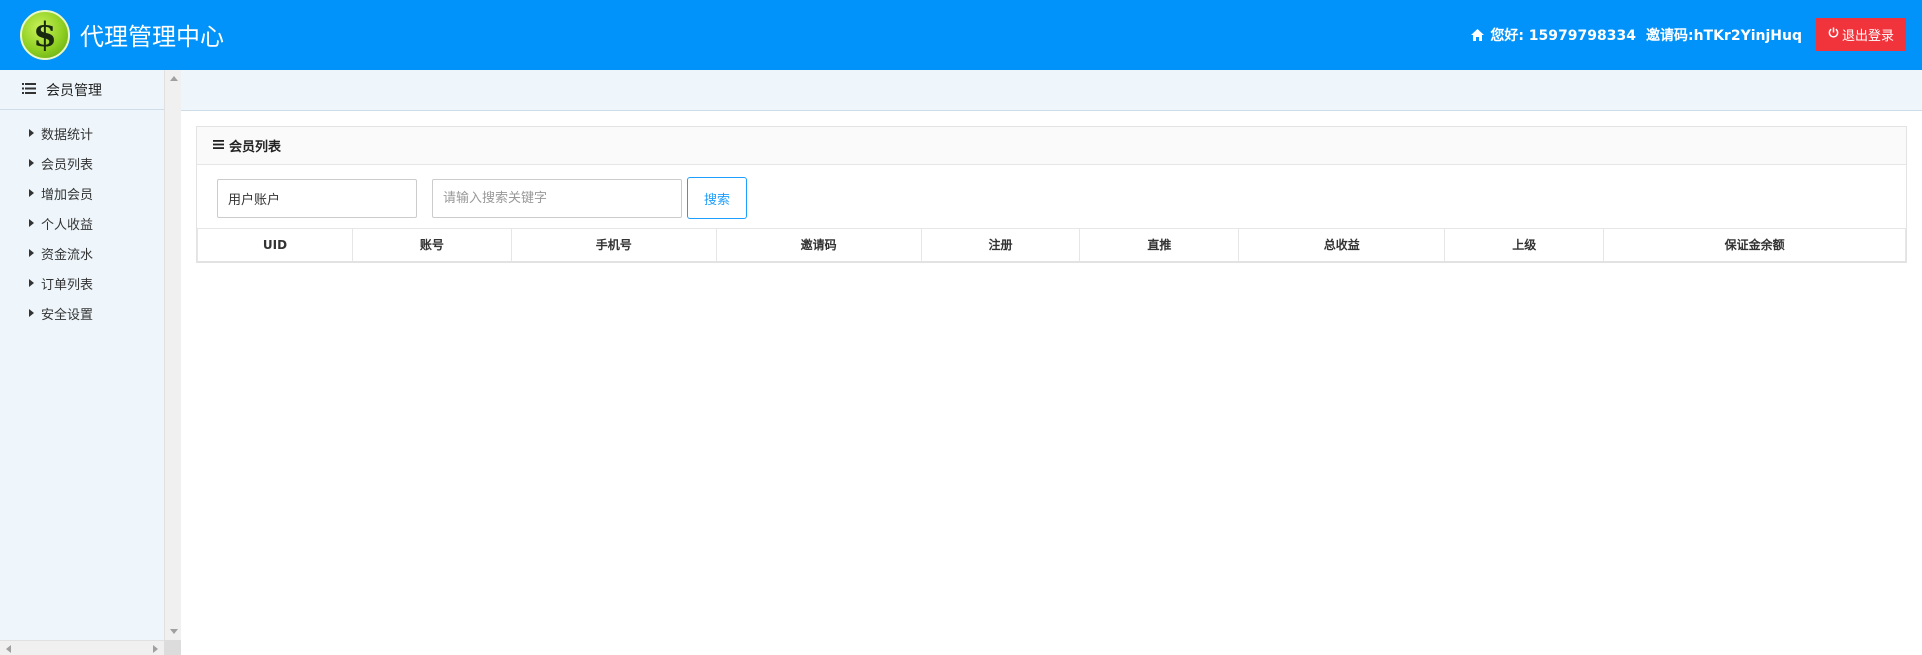  I want to click on table-header-row: UID 账号 手机号 邀请码 注册 直推 总收益 上级 保证金余额, so click(1051, 245).